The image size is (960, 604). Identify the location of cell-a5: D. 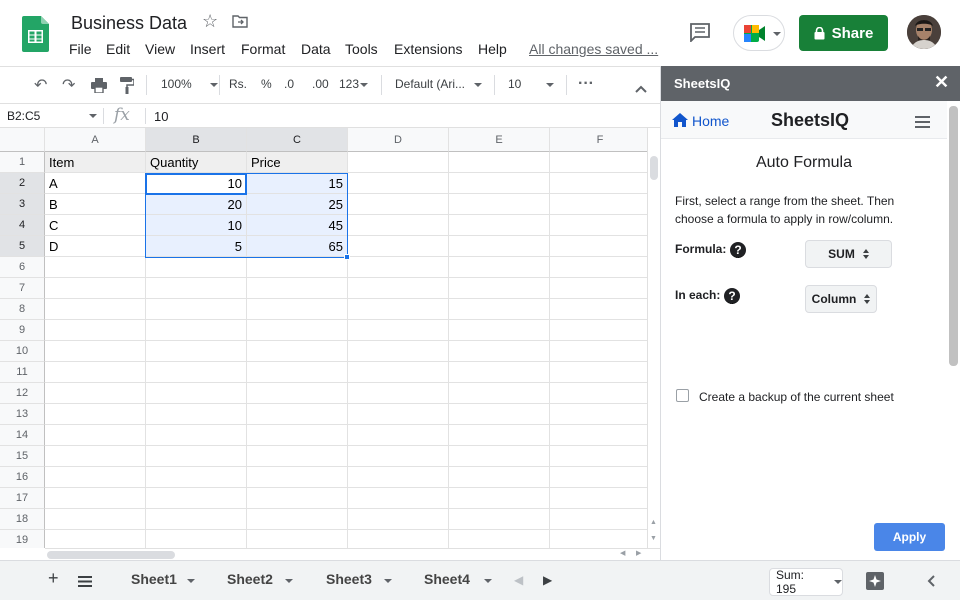
(95, 246).